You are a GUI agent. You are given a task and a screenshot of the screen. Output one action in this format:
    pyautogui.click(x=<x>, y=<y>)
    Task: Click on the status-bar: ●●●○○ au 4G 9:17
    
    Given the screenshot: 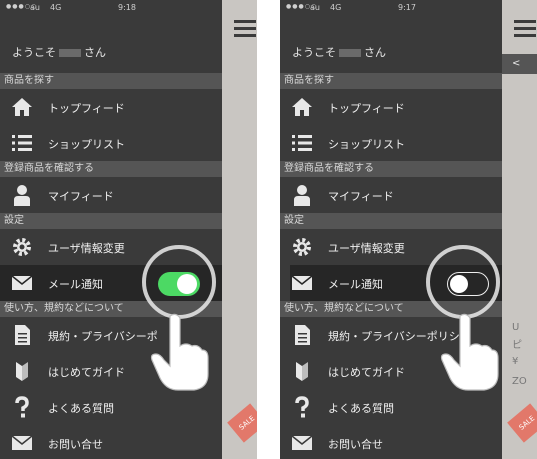 What is the action you would take?
    pyautogui.click(x=408, y=8)
    